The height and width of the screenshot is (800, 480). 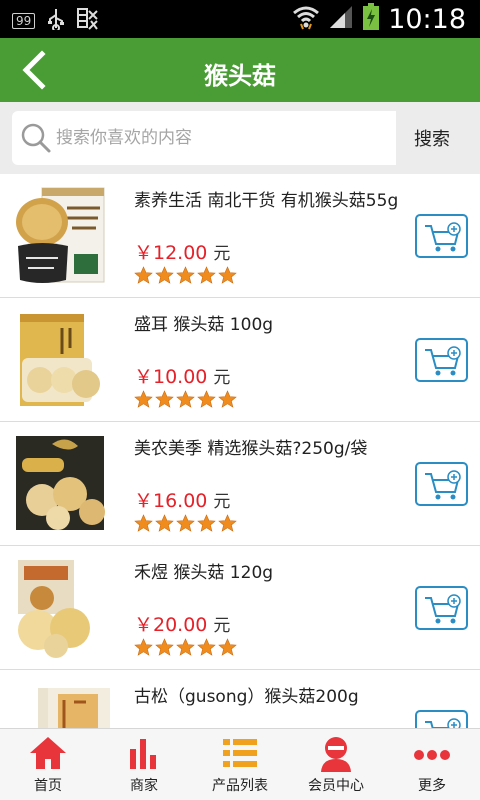 I want to click on product-name: 古松（gusong）猴头菇200g, so click(x=246, y=697).